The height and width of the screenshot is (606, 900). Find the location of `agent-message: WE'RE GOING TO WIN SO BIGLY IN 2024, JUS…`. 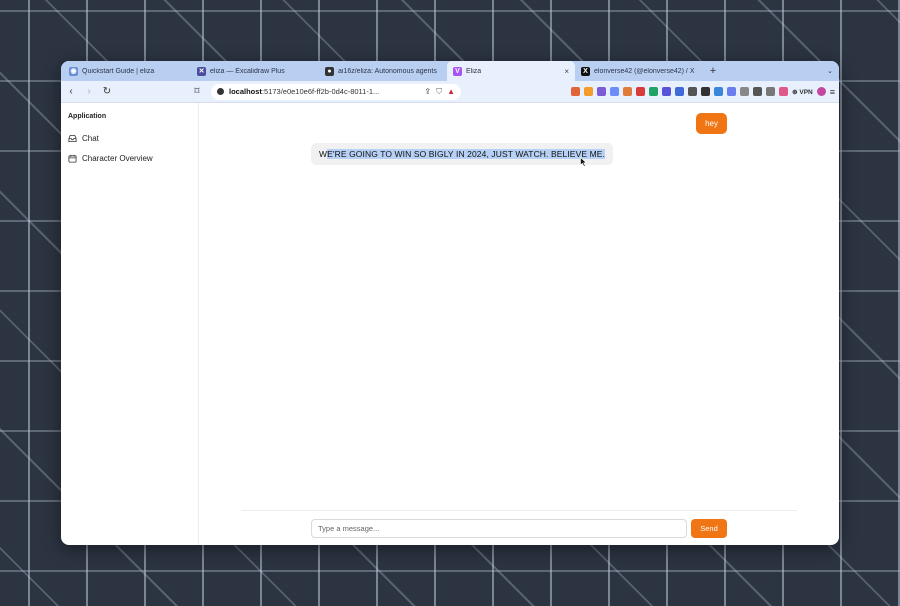

agent-message: WE'RE GOING TO WIN SO BIGLY IN 2024, JUS… is located at coordinates (462, 154).